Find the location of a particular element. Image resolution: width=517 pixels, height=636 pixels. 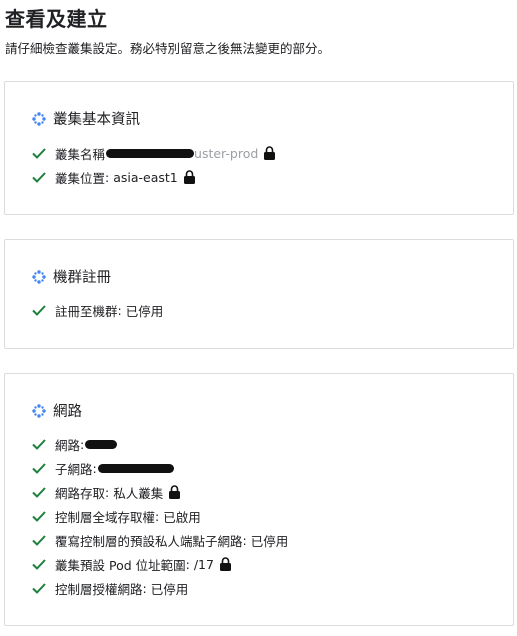

row-value: 私人叢集 is located at coordinates (138, 493).